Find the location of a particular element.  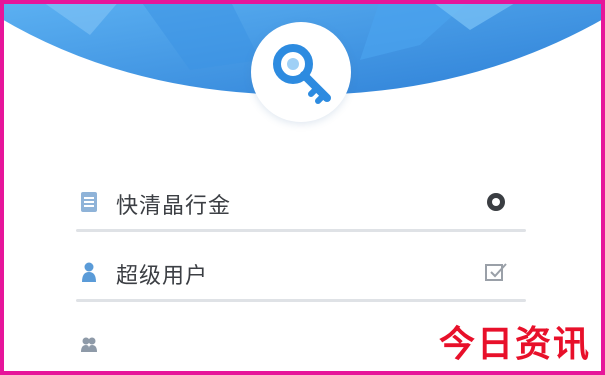

list-icon is located at coordinates (89, 202).